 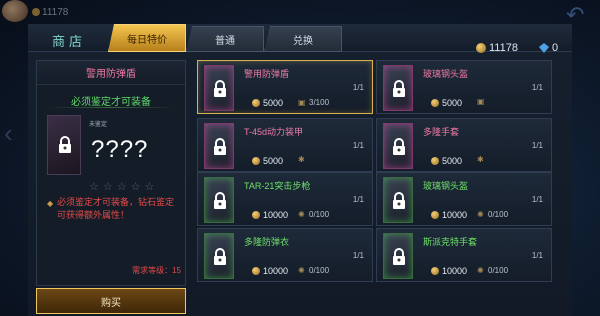 What do you see at coordinates (111, 301) in the screenshot?
I see `buy-button: 购买` at bounding box center [111, 301].